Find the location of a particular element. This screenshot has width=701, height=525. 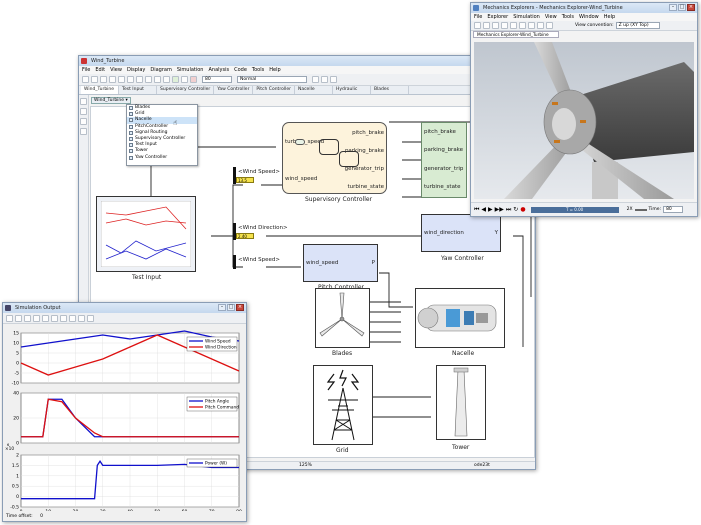

end-icon: ⏭ is located at coordinates (508, 210).